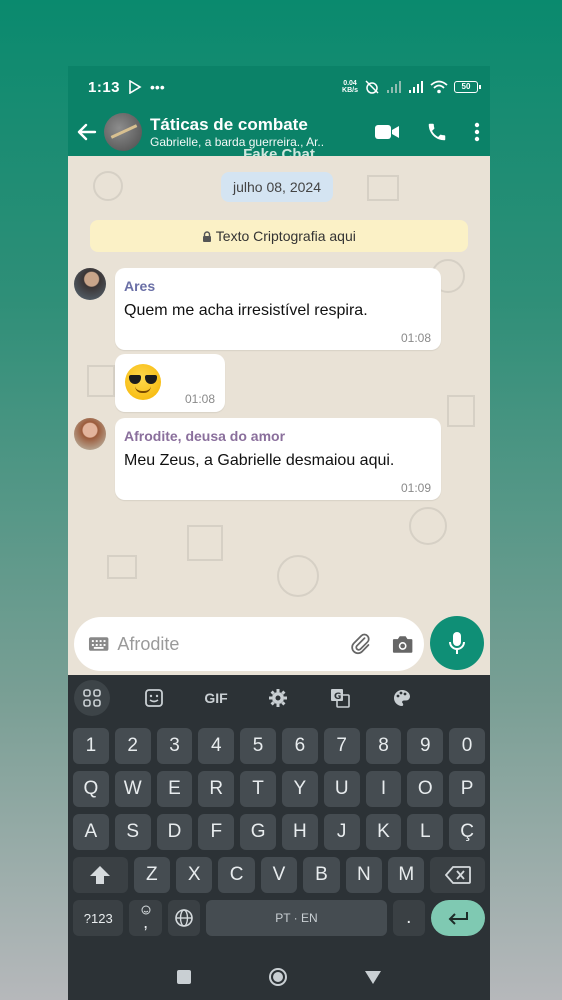  What do you see at coordinates (467, 87) in the screenshot?
I see `battery-icon: 50` at bounding box center [467, 87].